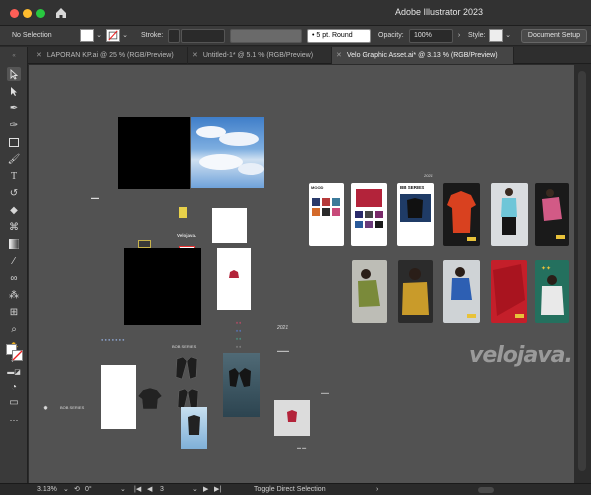 This screenshot has width=591, height=495. Describe the element at coordinates (283, 350) in the screenshot. I see `text-block: ▬▬▬` at that location.